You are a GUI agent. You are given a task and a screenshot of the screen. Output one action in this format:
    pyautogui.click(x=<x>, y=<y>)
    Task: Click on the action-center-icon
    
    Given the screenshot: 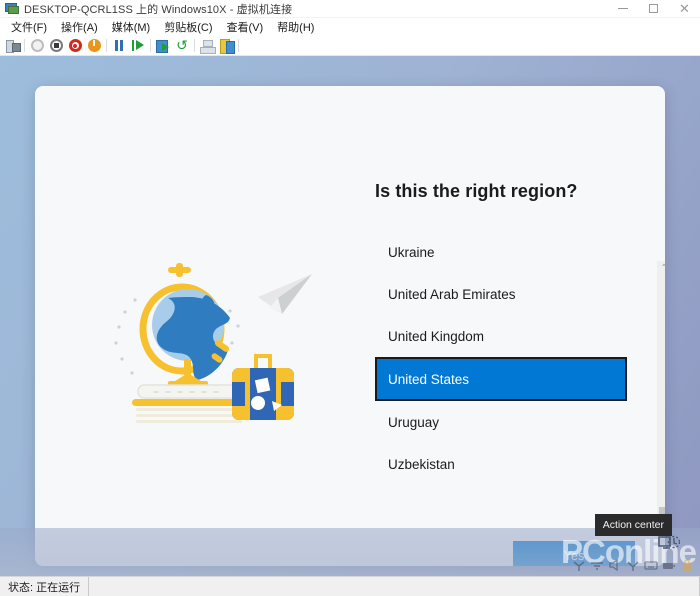 What is the action you would take?
    pyautogui.click(x=669, y=544)
    